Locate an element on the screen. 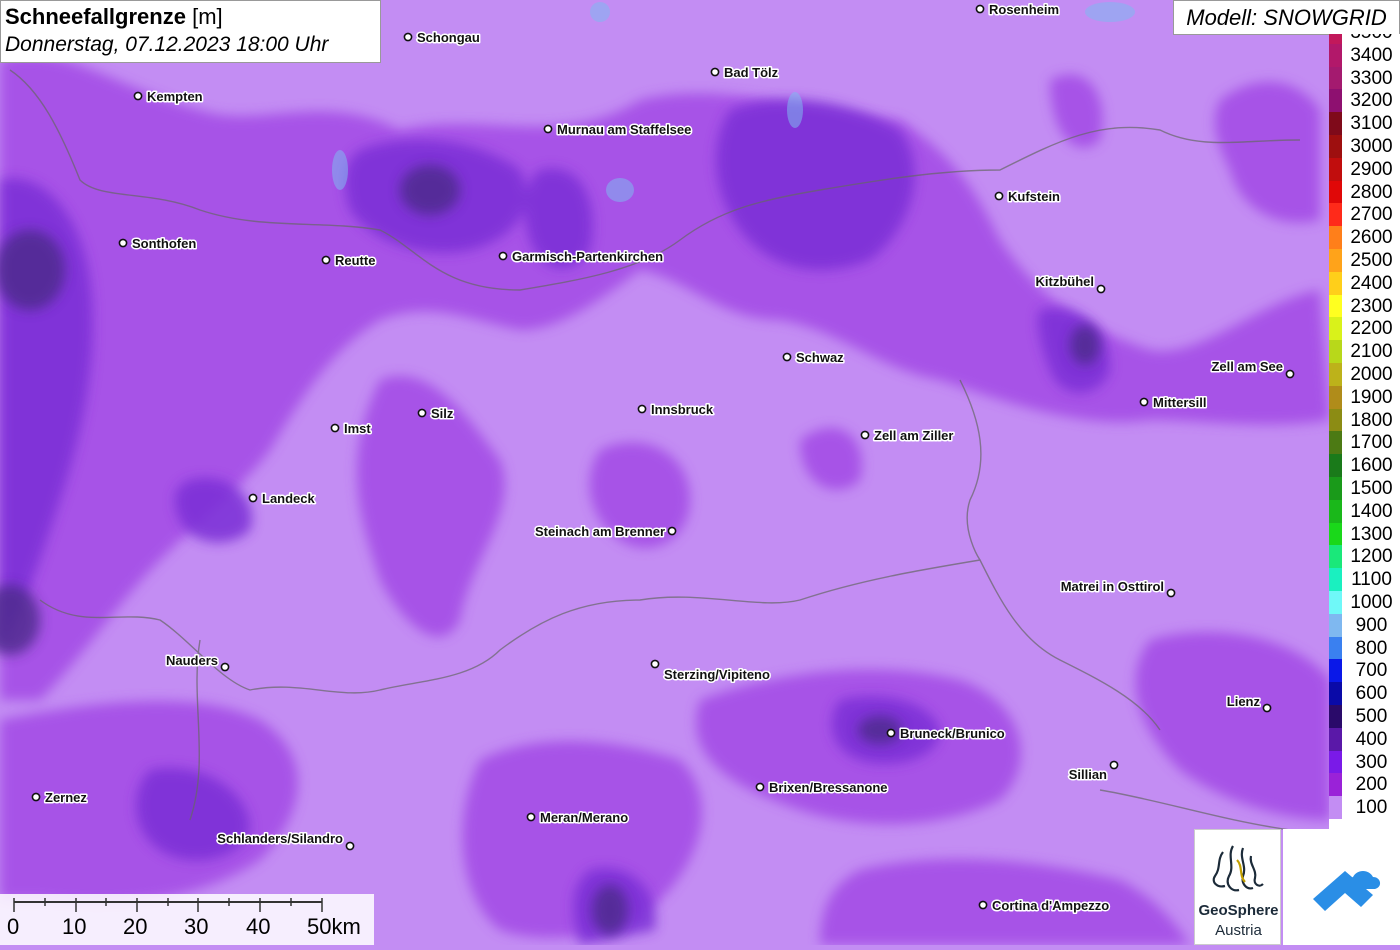 The width and height of the screenshot is (1400, 950). title-bold: Schneefallgrenze is located at coordinates (95, 16).